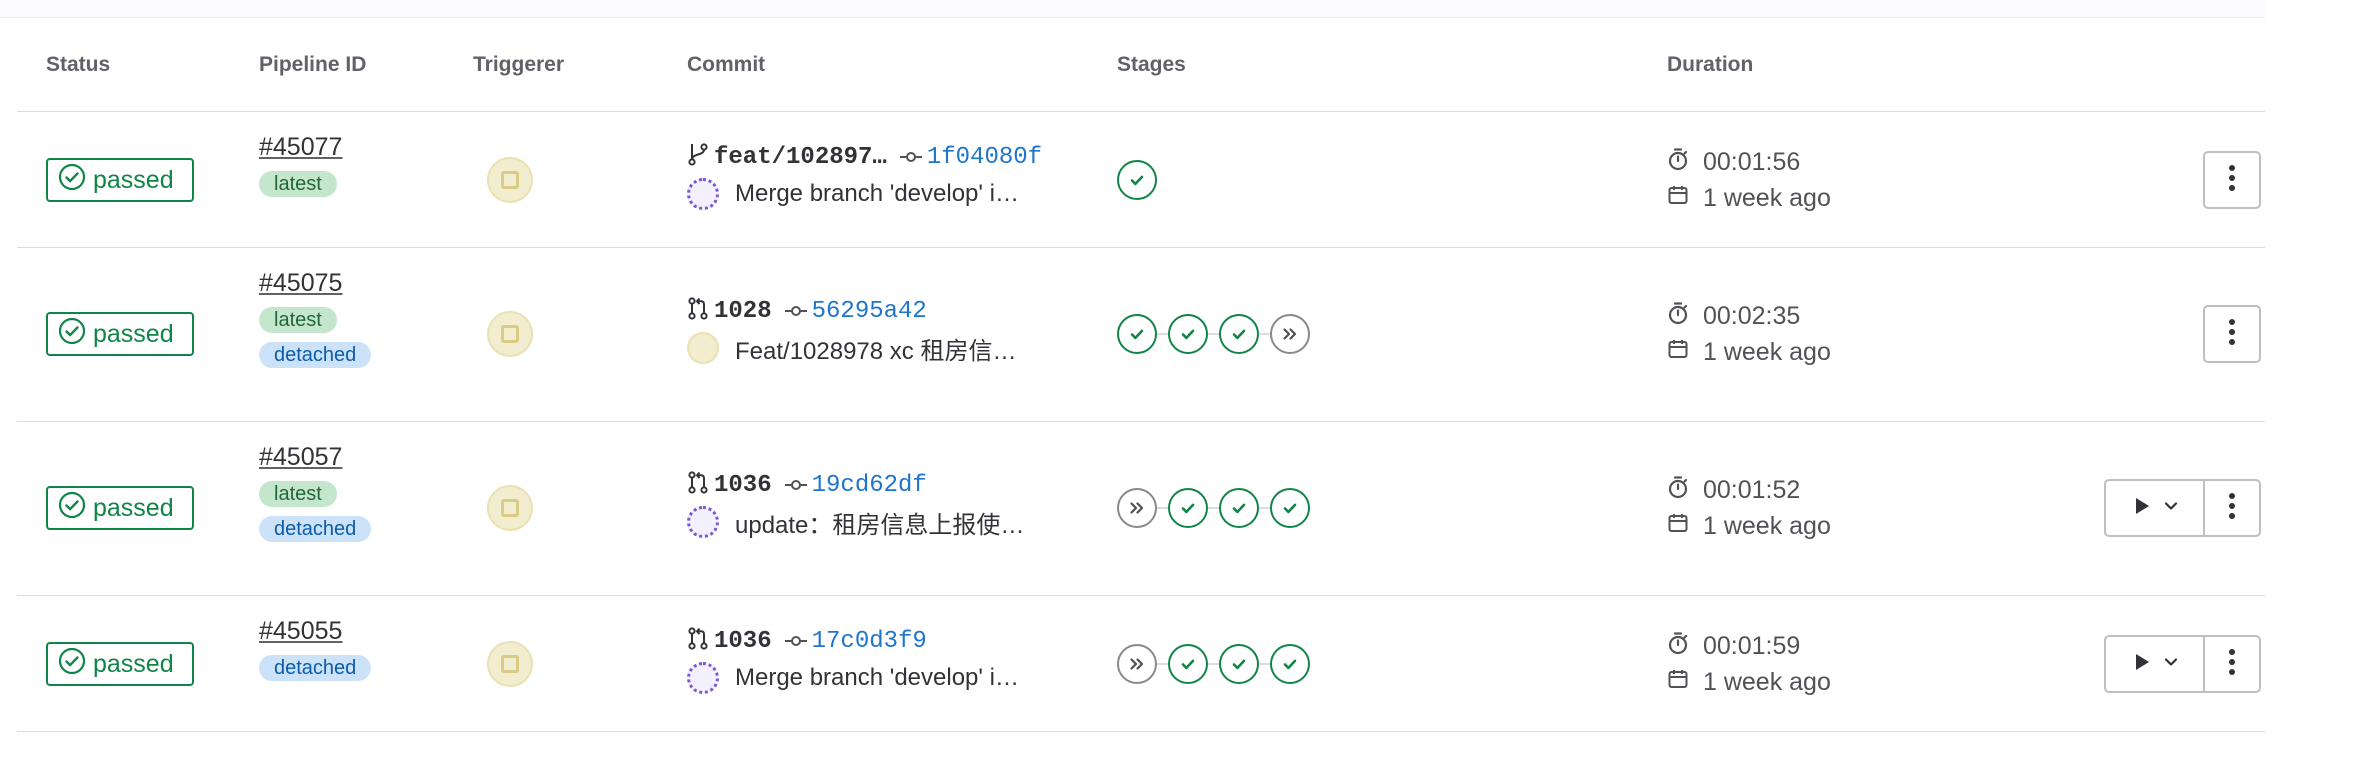  What do you see at coordinates (300, 164) in the screenshot?
I see `pipeline-id-cell: #45077 latest` at bounding box center [300, 164].